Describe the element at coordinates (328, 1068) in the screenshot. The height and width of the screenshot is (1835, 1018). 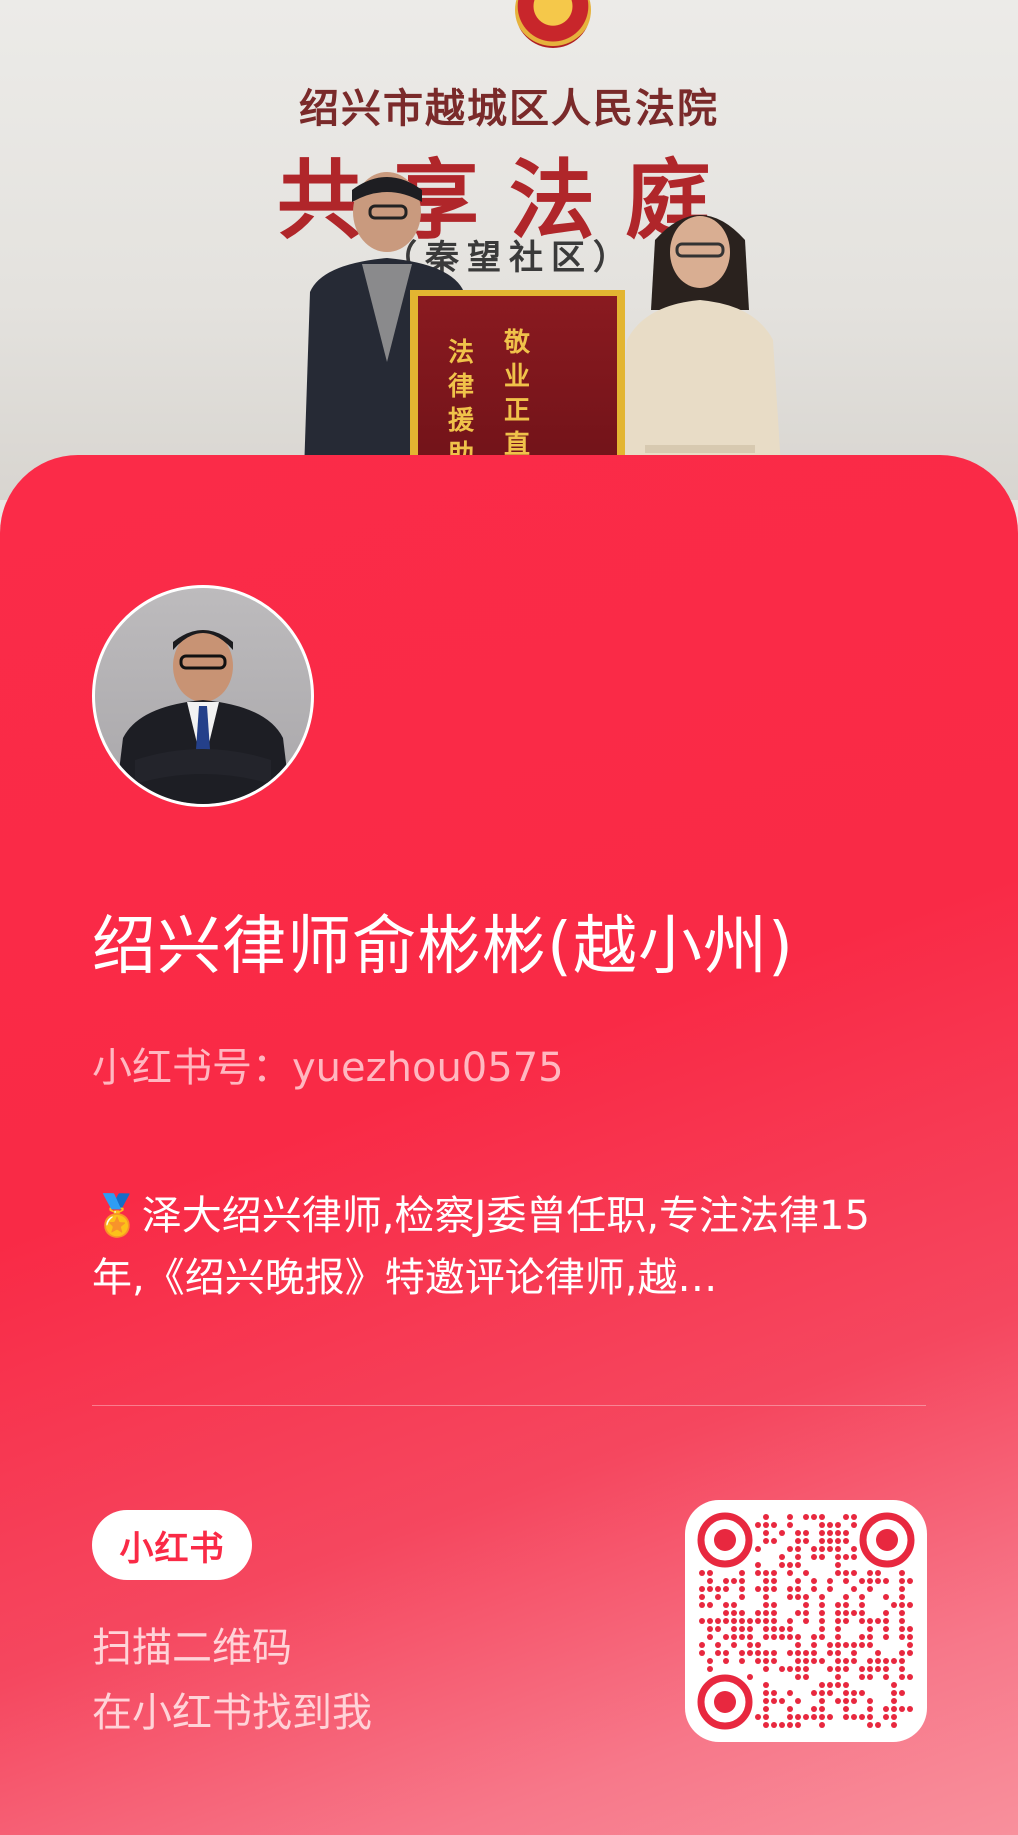
I see `xiaohongshu-id: 小红书号：yuezhou0575` at that location.